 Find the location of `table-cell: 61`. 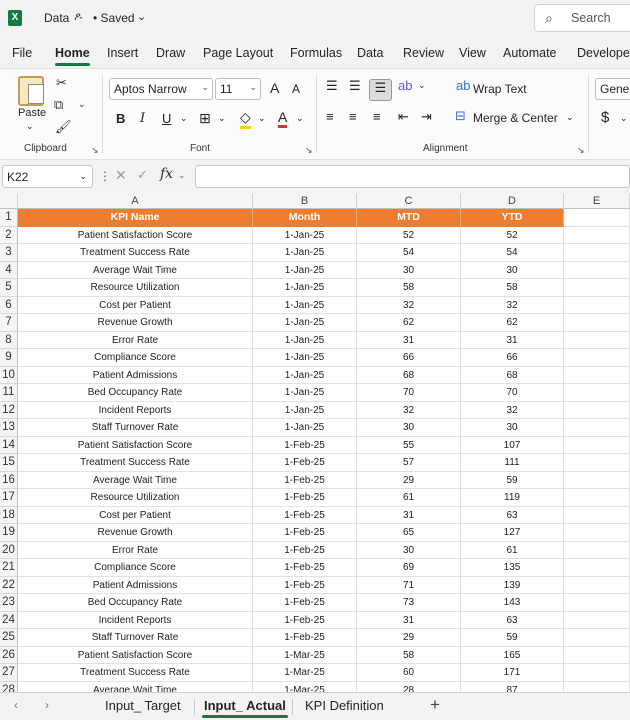

table-cell: 61 is located at coordinates (512, 550).